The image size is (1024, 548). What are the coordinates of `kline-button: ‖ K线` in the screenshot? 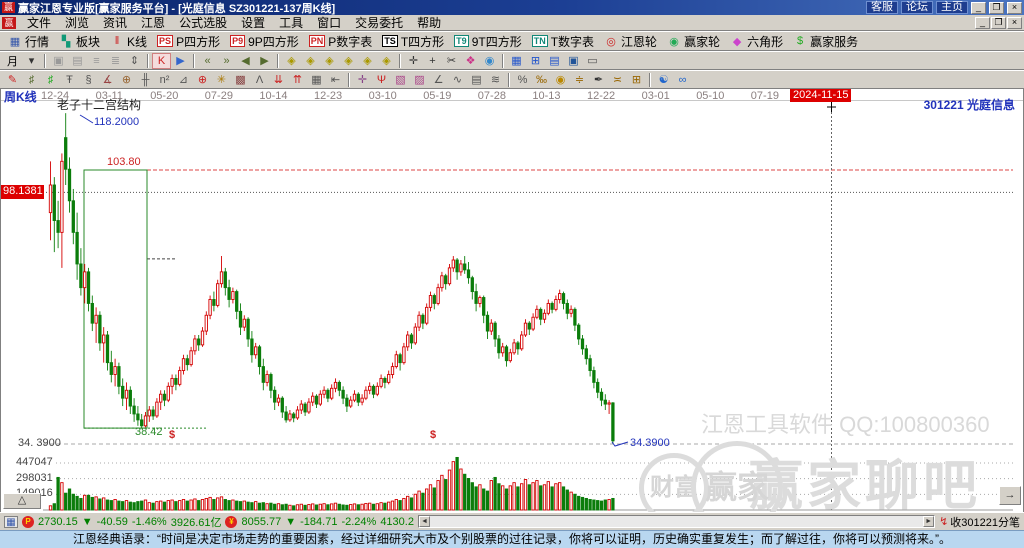 It's located at (128, 41).